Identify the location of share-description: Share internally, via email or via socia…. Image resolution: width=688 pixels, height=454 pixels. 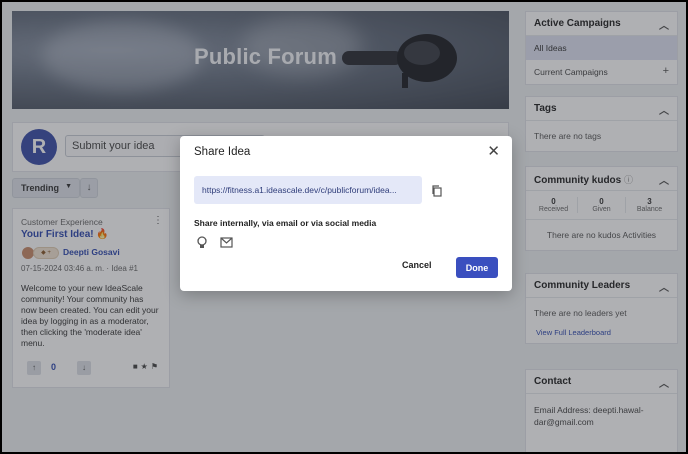
(285, 223).